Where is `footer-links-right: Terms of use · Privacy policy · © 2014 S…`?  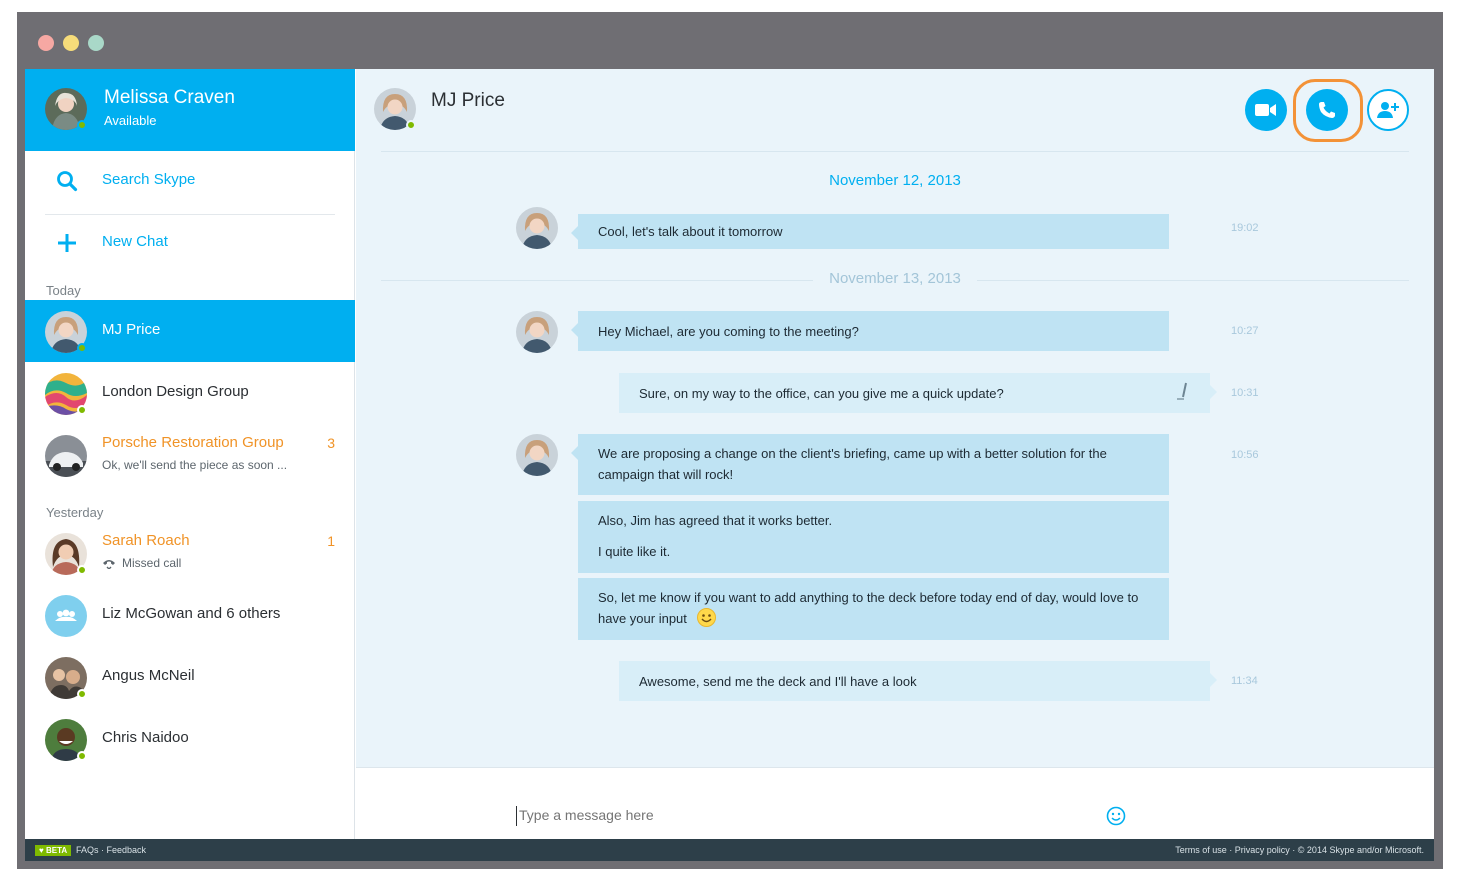
footer-links-right: Terms of use · Privacy policy · © 2014 S… is located at coordinates (1299, 850).